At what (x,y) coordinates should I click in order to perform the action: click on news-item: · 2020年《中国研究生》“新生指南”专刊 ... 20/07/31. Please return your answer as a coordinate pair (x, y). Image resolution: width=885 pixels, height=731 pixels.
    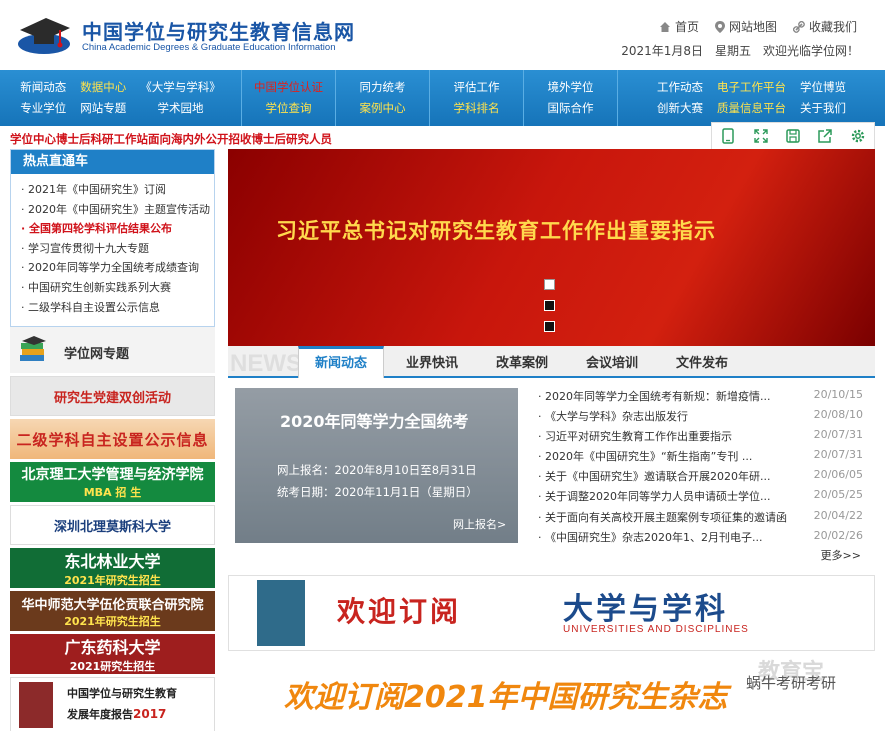
    Looking at the image, I should click on (700, 458).